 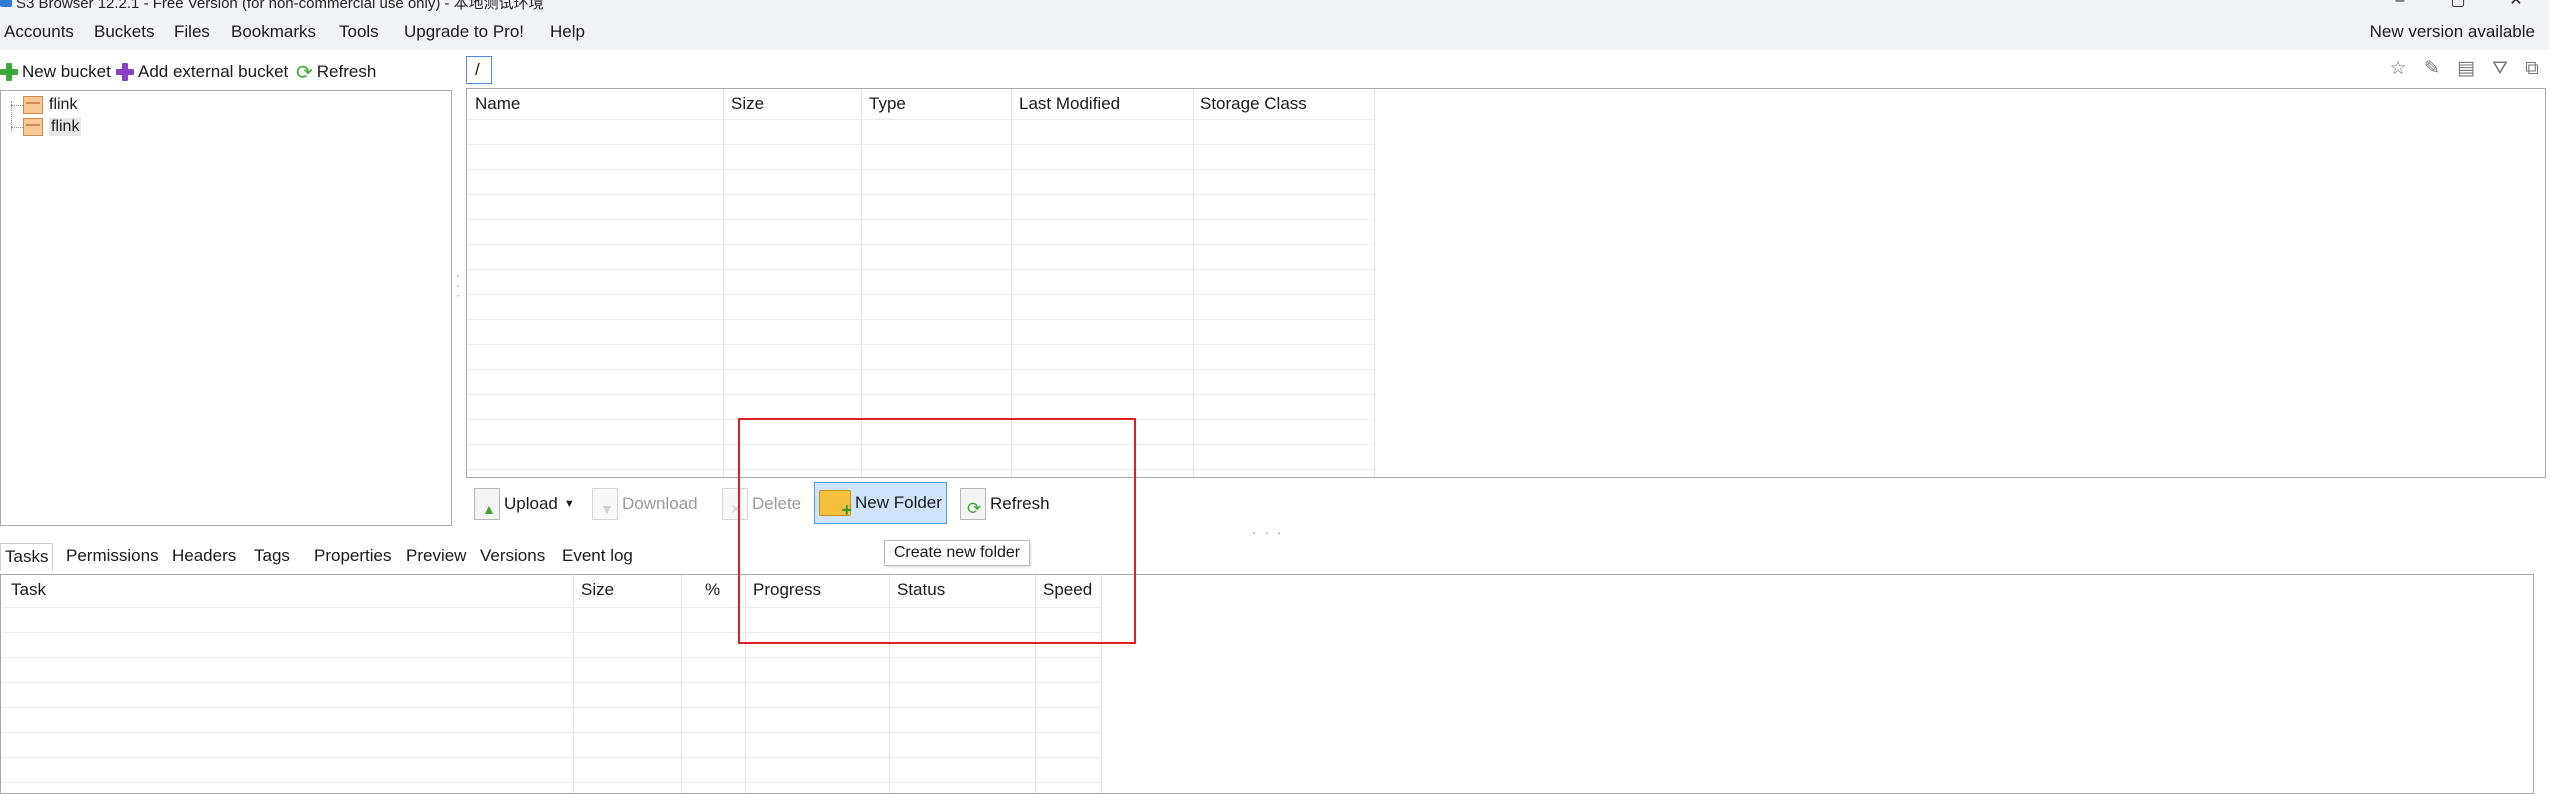 I want to click on tab-versions: Versions, so click(x=512, y=557).